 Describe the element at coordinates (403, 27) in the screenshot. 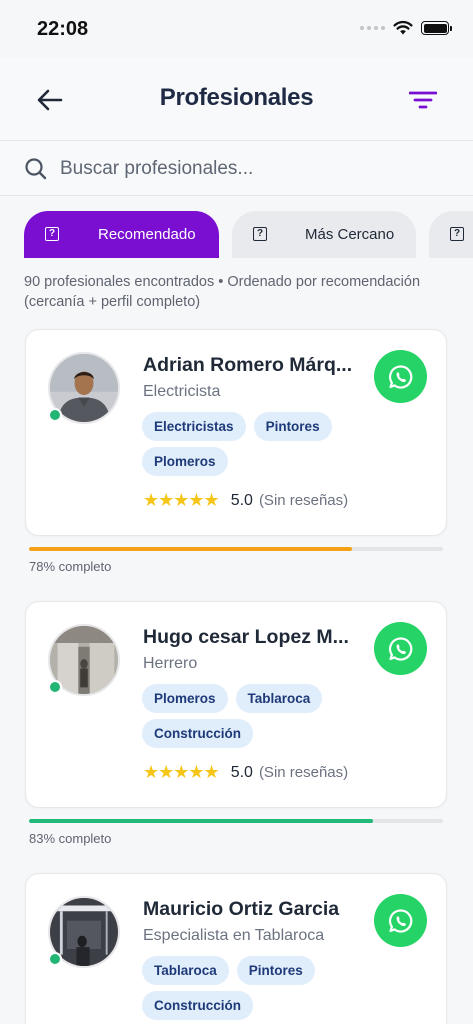

I see `wifi-icon` at that location.